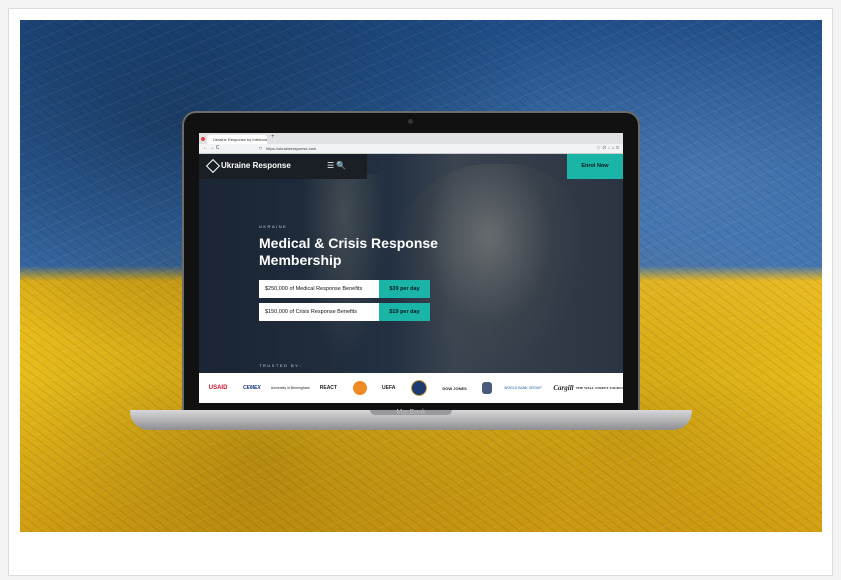 This screenshot has width=841, height=580. What do you see at coordinates (359, 388) in the screenshot?
I see `orange-circle-logo-icon` at bounding box center [359, 388].